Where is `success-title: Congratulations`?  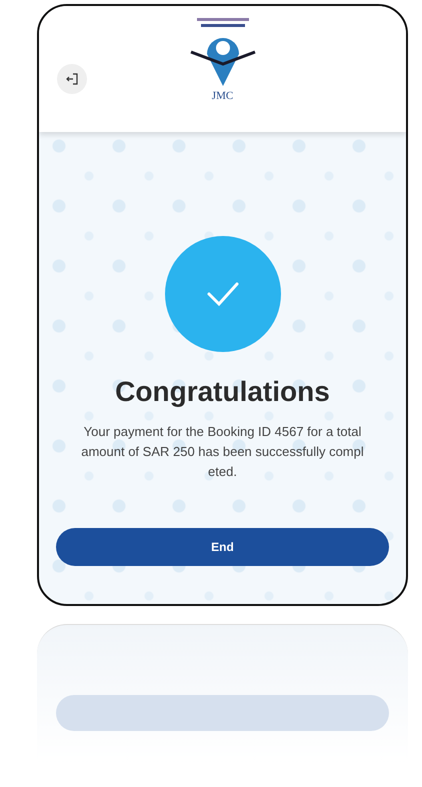
success-title: Congratulations is located at coordinates (222, 392).